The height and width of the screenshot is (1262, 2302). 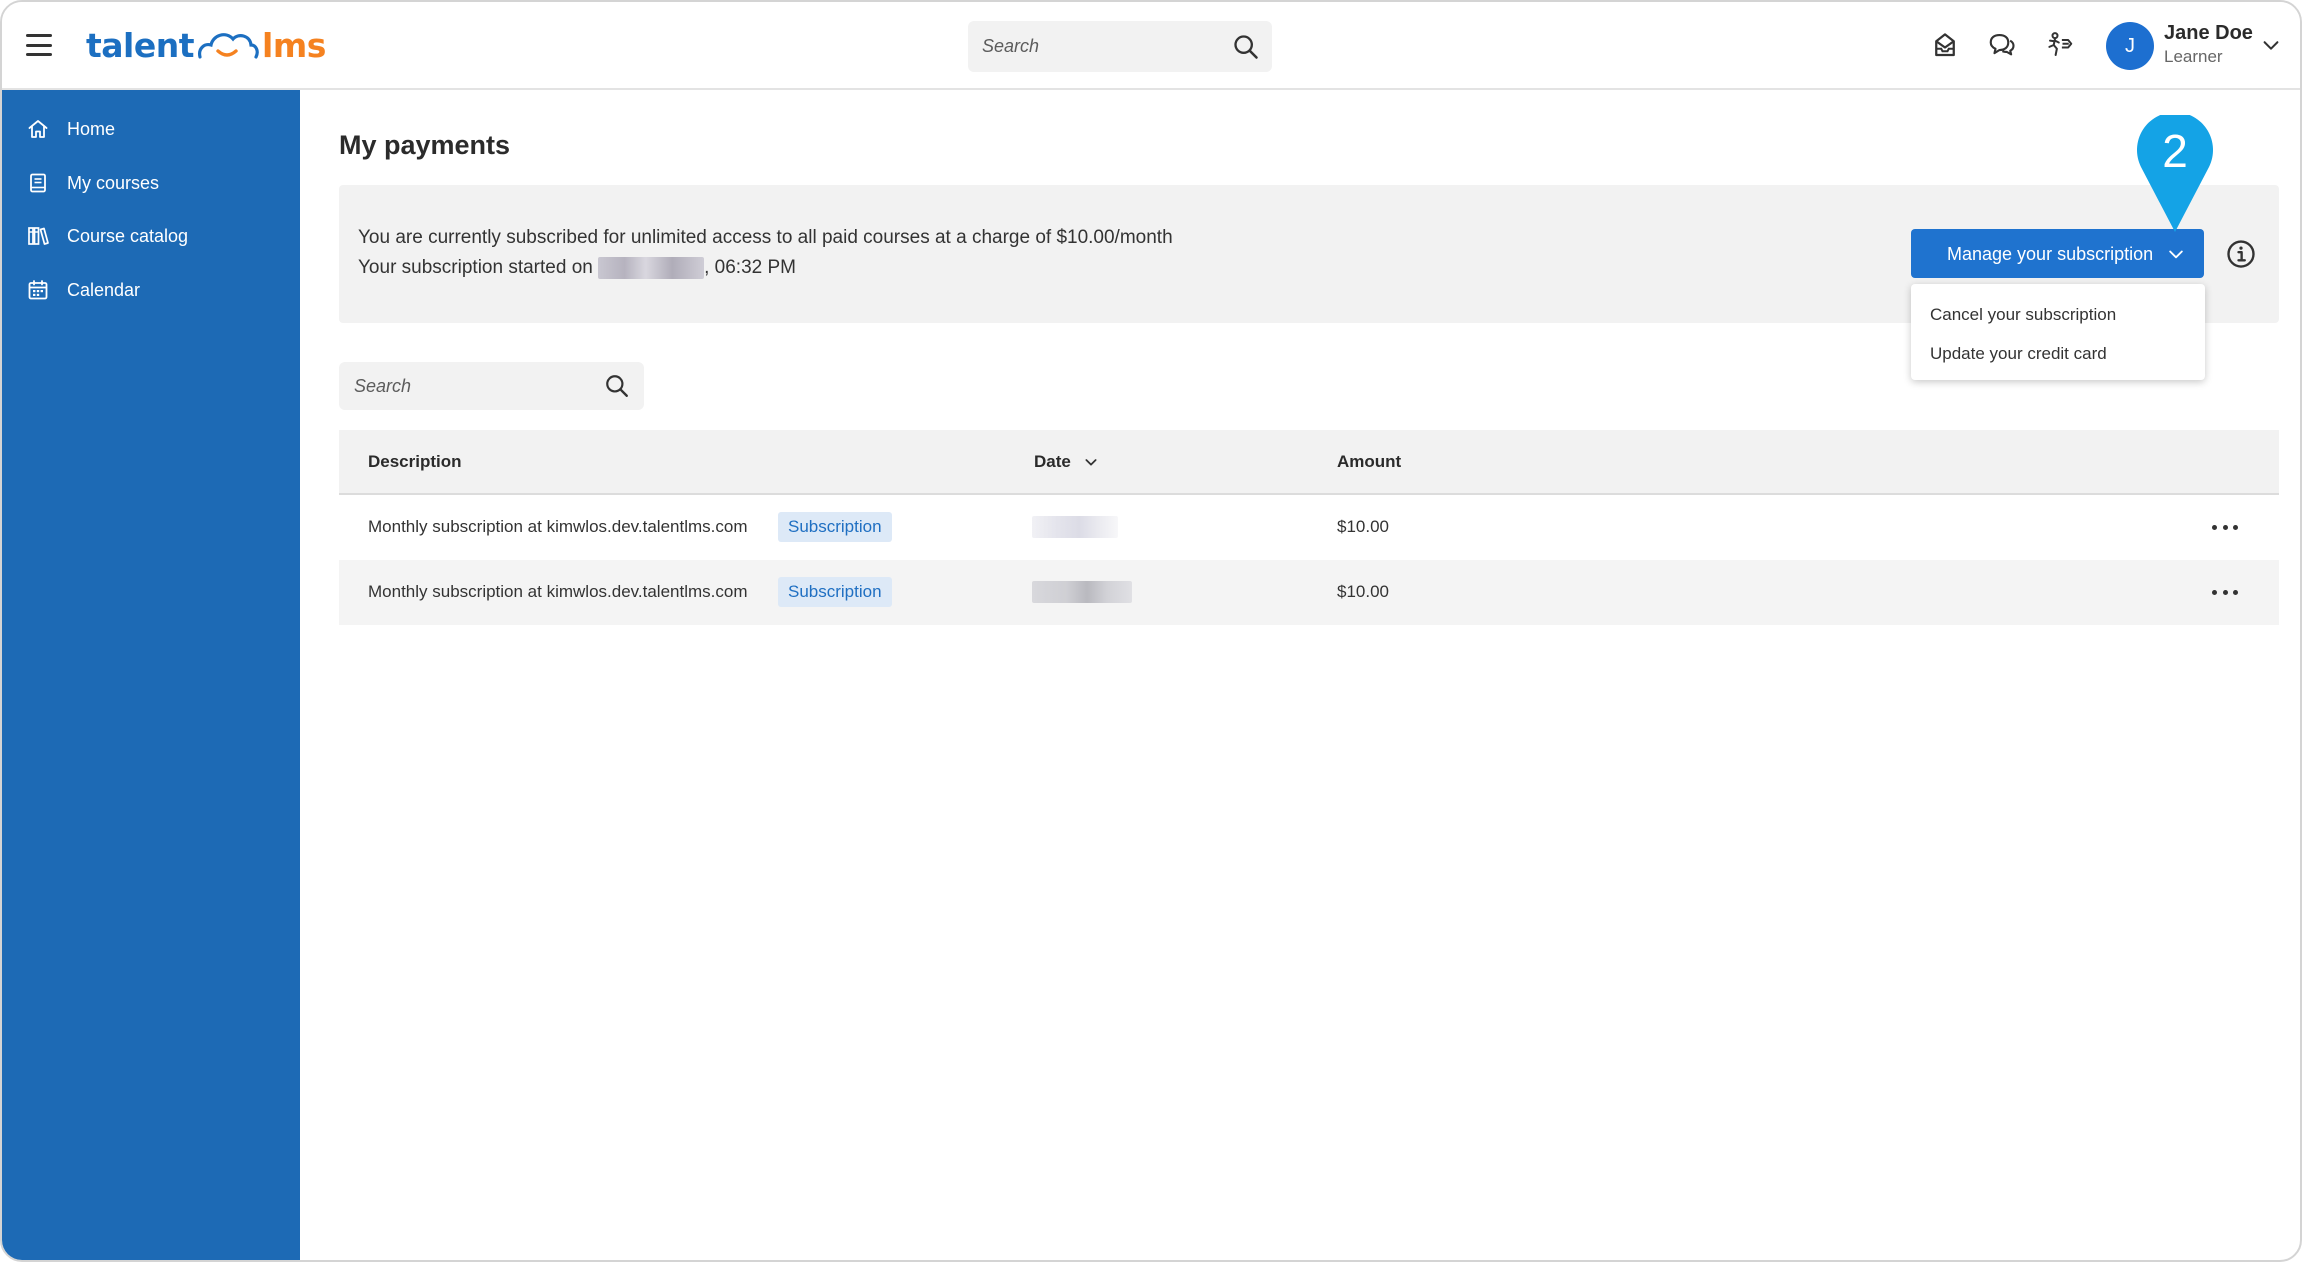 What do you see at coordinates (1052, 461) in the screenshot?
I see `column-header-date-label: Date` at bounding box center [1052, 461].